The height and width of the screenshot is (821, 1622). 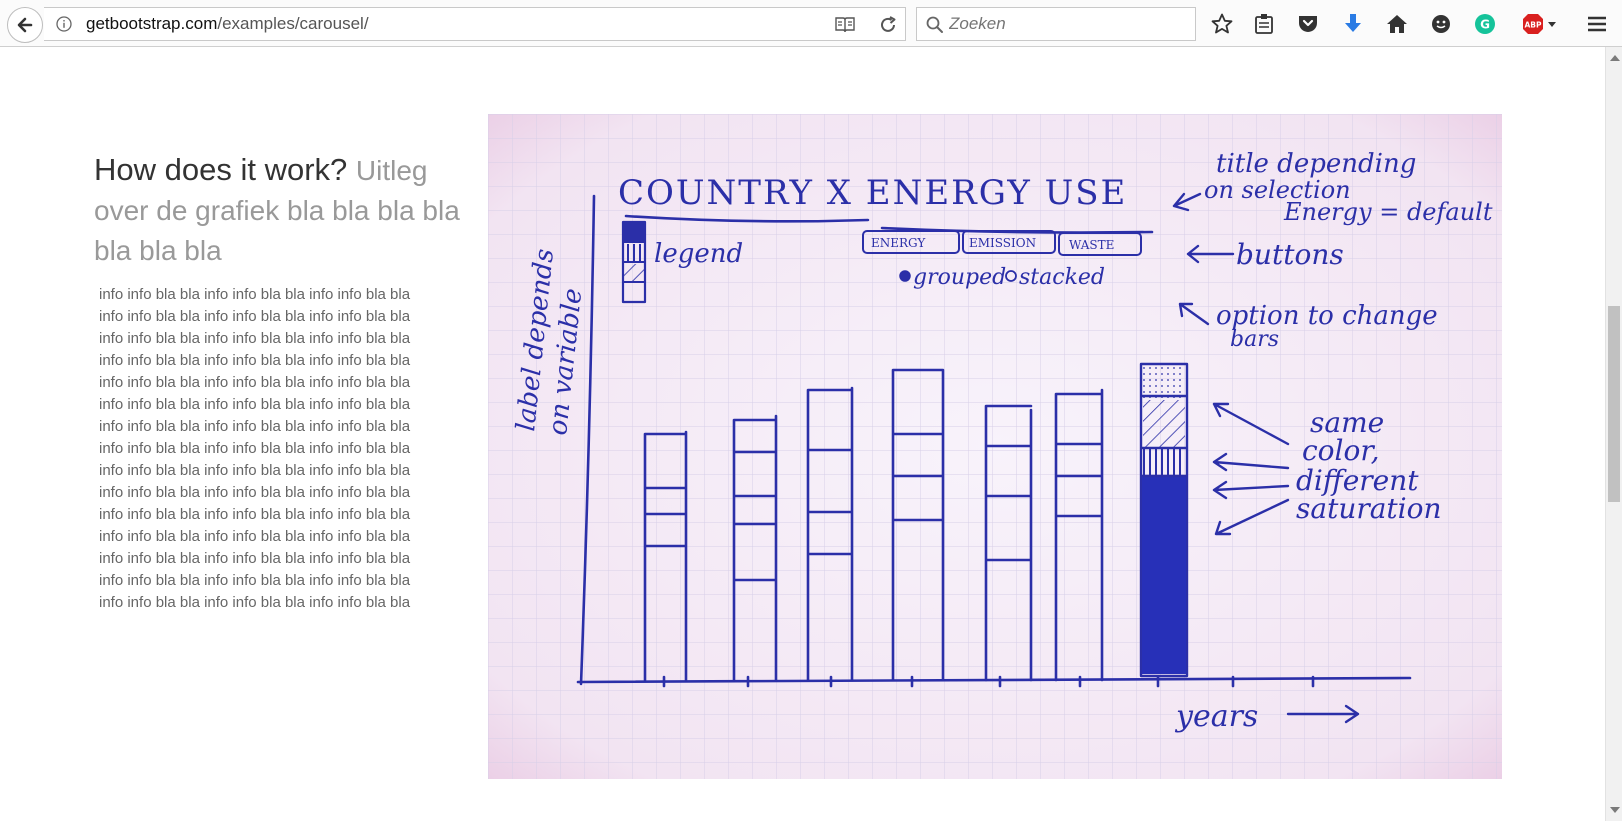 I want to click on sketch-button-waste: WASTE, so click(x=1091, y=245).